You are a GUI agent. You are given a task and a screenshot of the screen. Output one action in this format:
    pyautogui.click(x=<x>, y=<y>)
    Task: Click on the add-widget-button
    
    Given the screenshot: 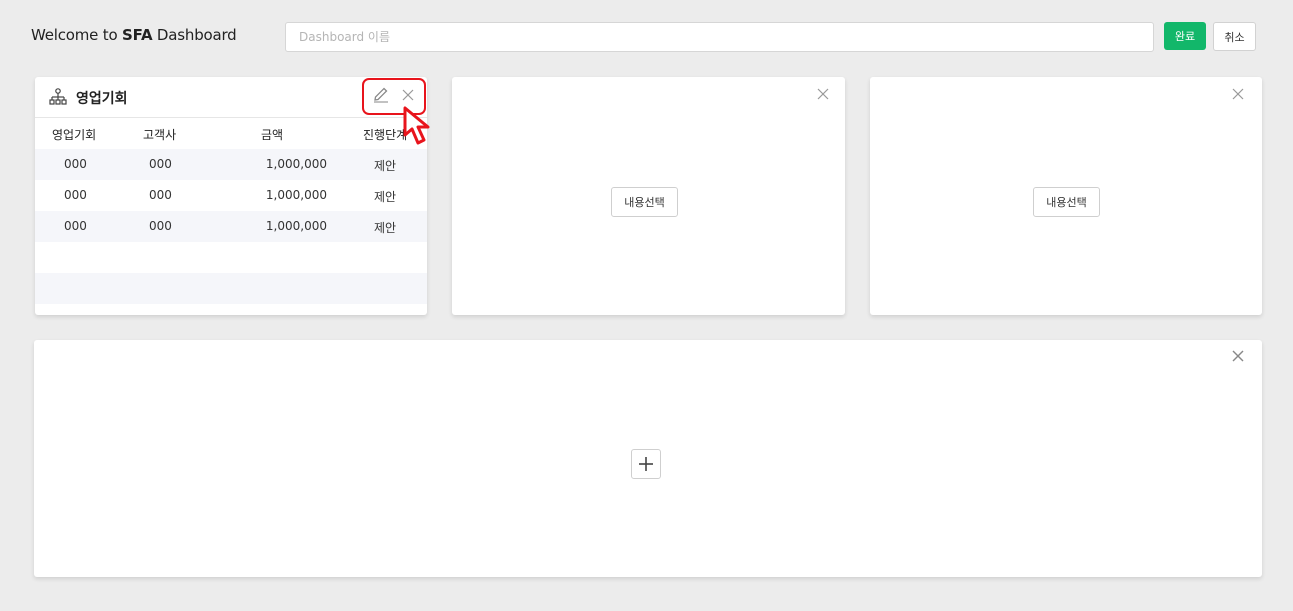 What is the action you would take?
    pyautogui.click(x=646, y=464)
    